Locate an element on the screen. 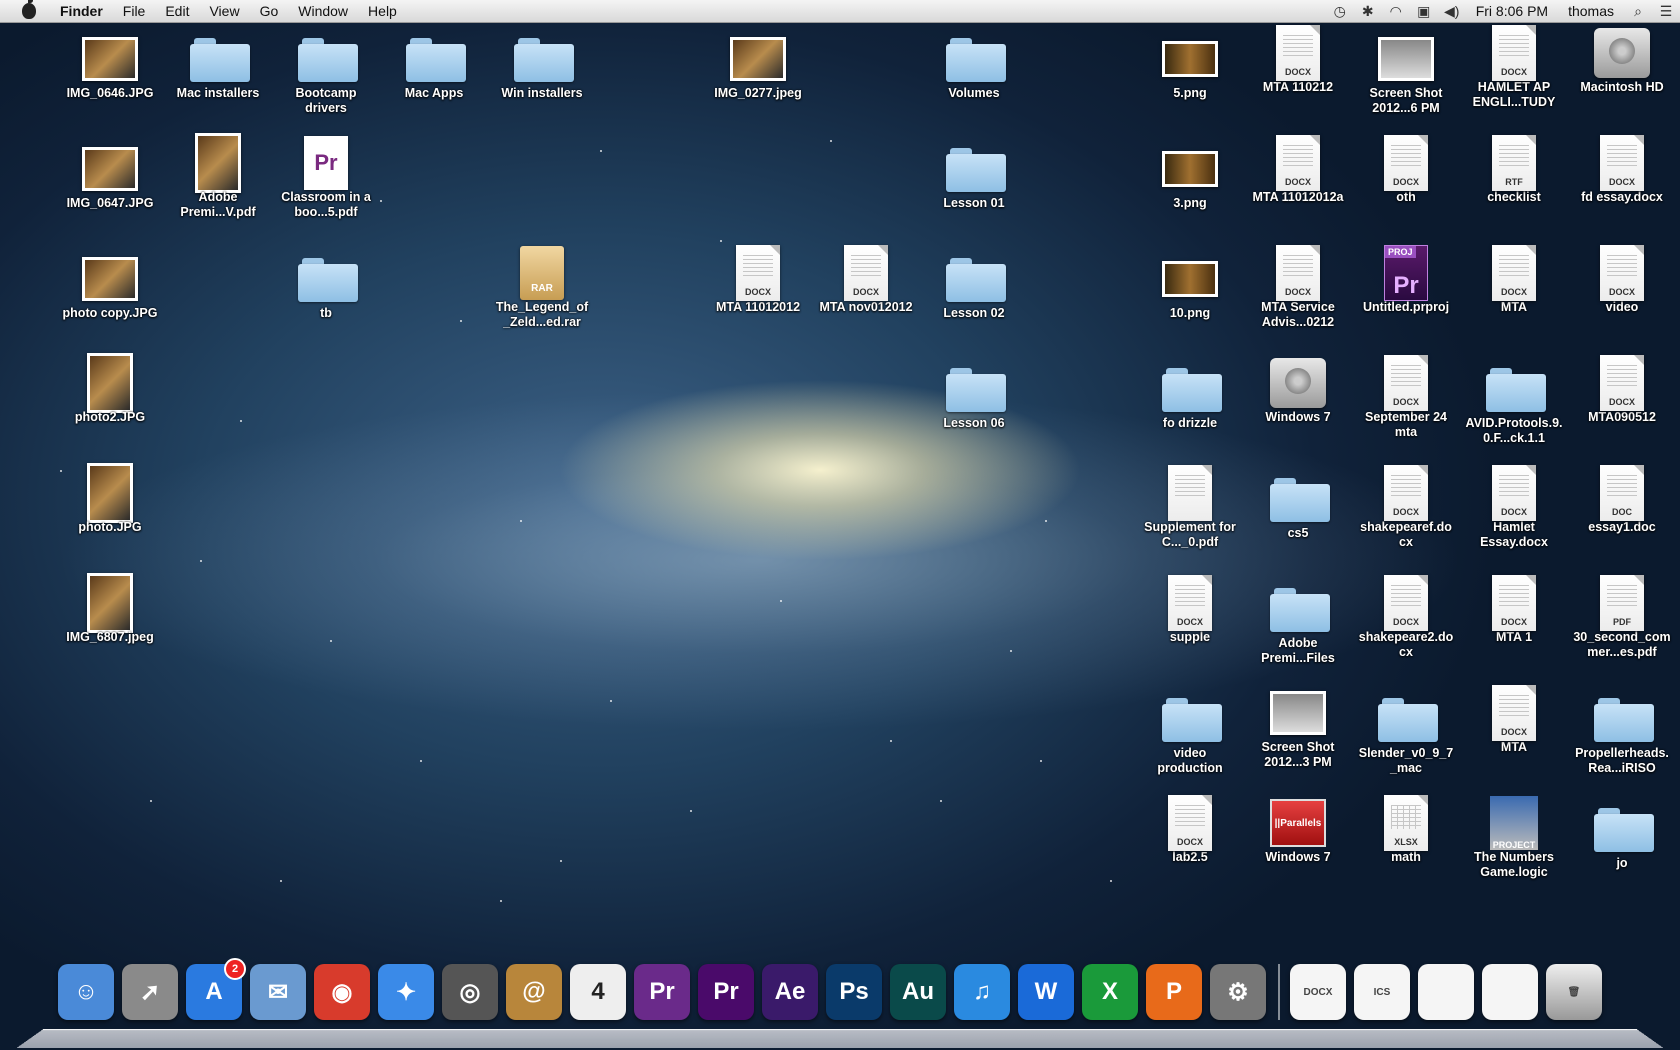 This screenshot has width=1680, height=1050. finder-icon: ☺ is located at coordinates (86, 992).